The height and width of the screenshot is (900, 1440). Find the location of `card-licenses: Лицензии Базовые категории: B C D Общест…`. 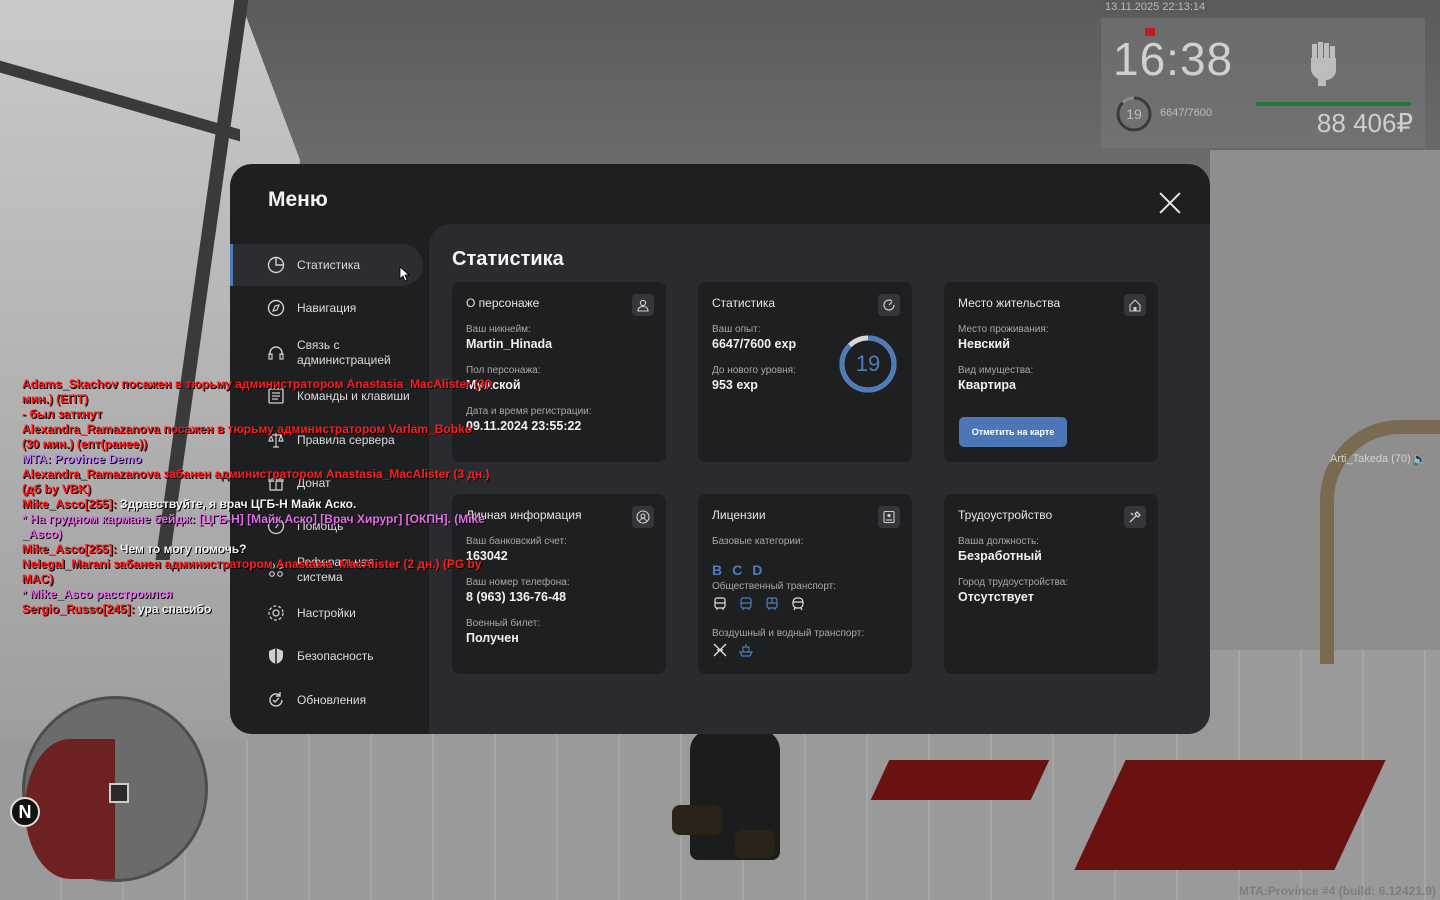

card-licenses: Лицензии Базовые категории: B C D Общест… is located at coordinates (805, 584).